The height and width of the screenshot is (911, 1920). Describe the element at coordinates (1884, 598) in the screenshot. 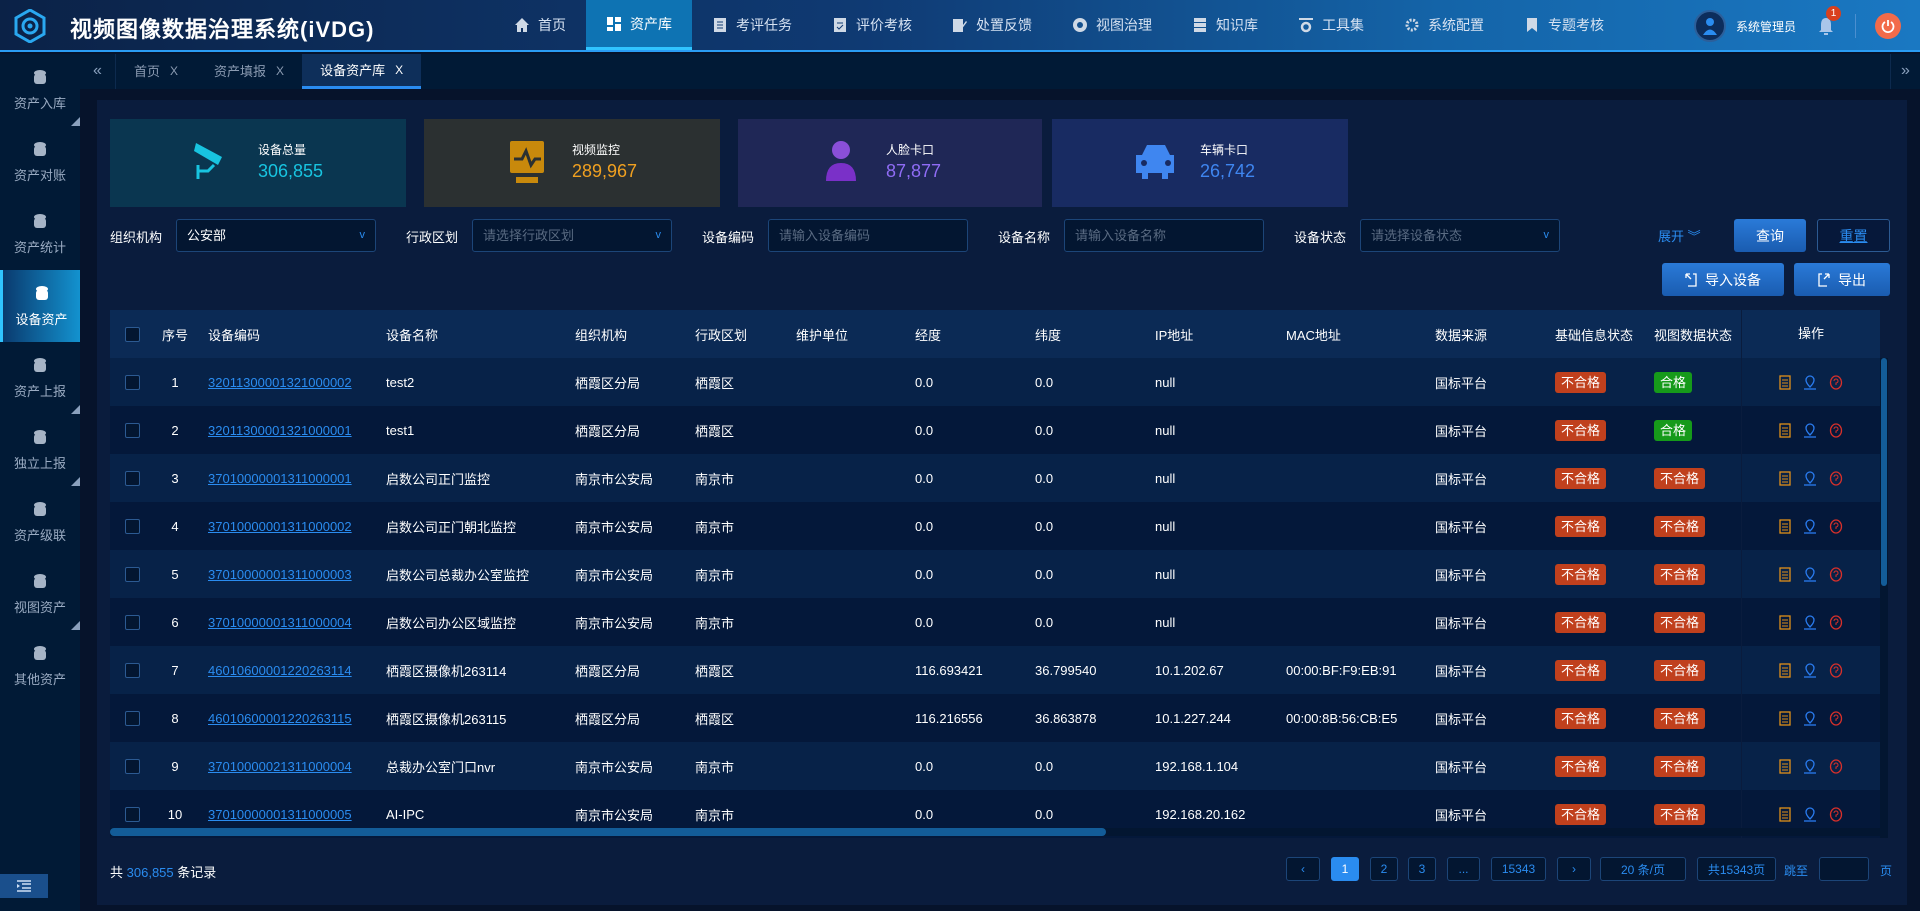

I see `vertical-scrollbar` at that location.